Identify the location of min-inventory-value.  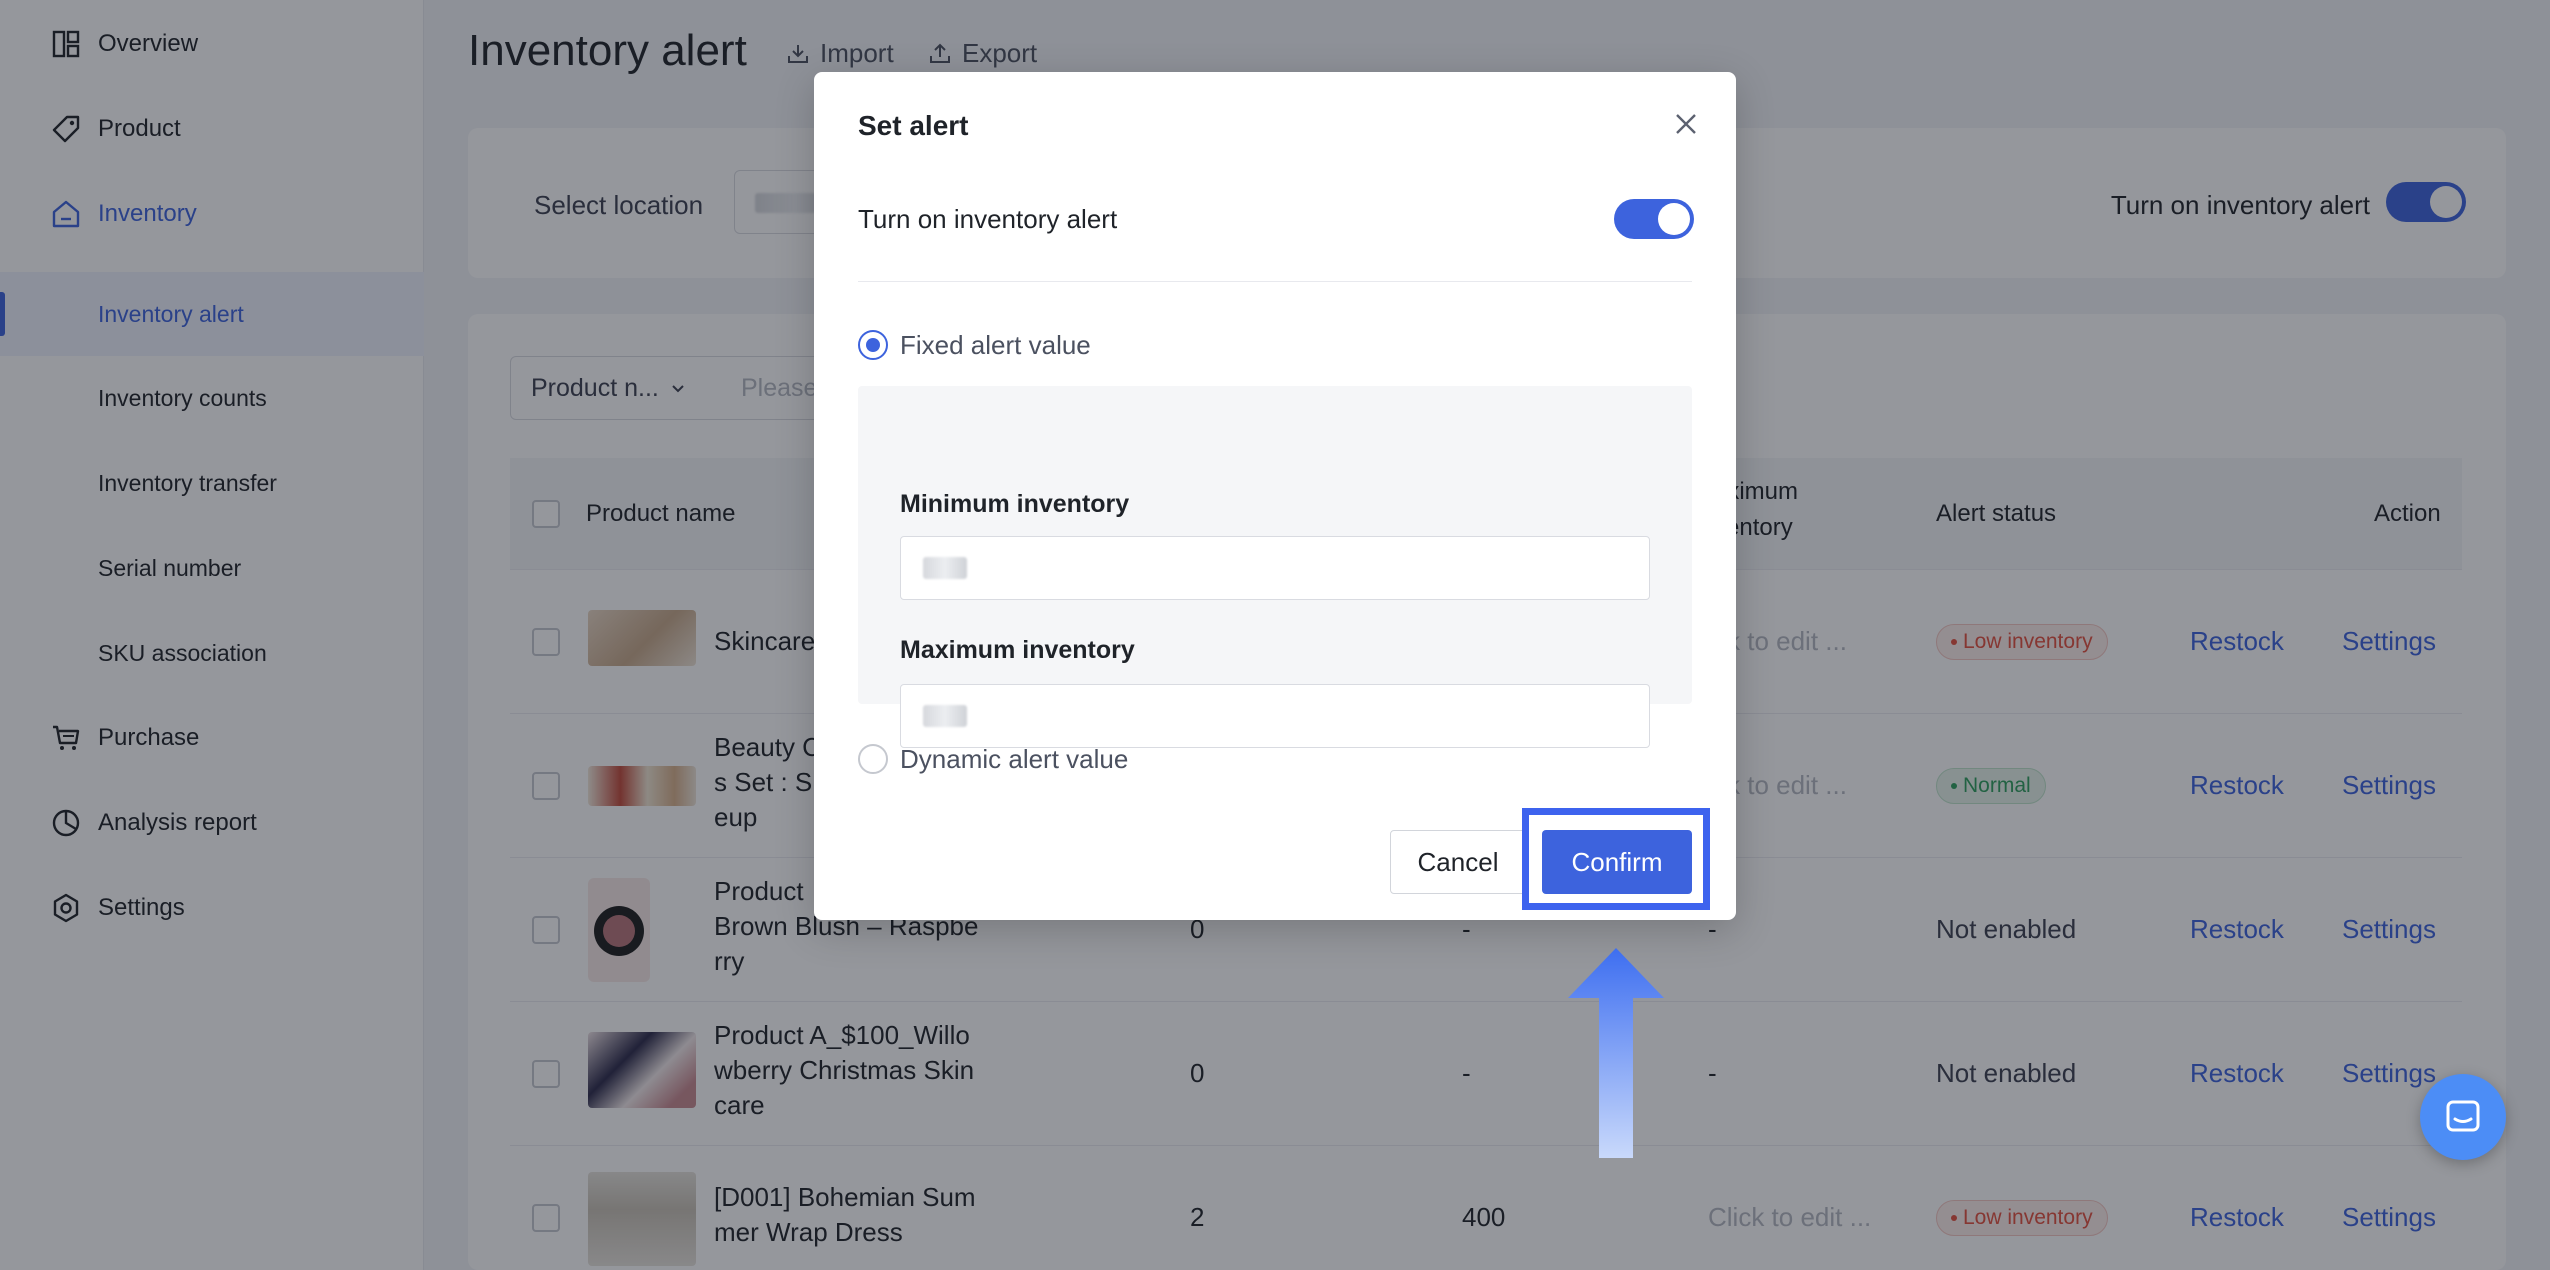
(945, 568).